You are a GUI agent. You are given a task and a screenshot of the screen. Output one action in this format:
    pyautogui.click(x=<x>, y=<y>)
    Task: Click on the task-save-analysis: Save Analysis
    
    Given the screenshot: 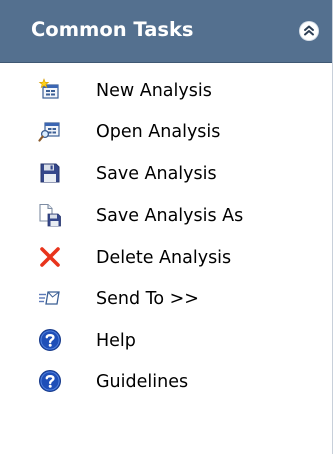 What is the action you would take?
    pyautogui.click(x=166, y=174)
    